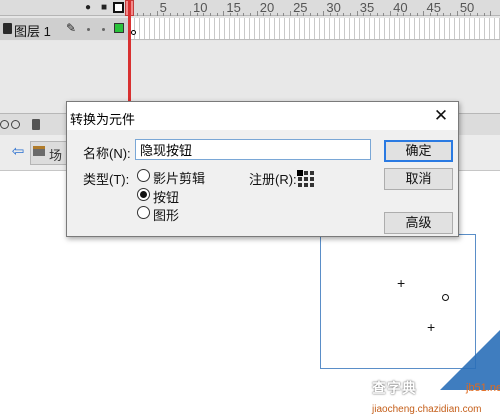 The width and height of the screenshot is (500, 417). What do you see at coordinates (36, 124) in the screenshot?
I see `trash-icon` at bounding box center [36, 124].